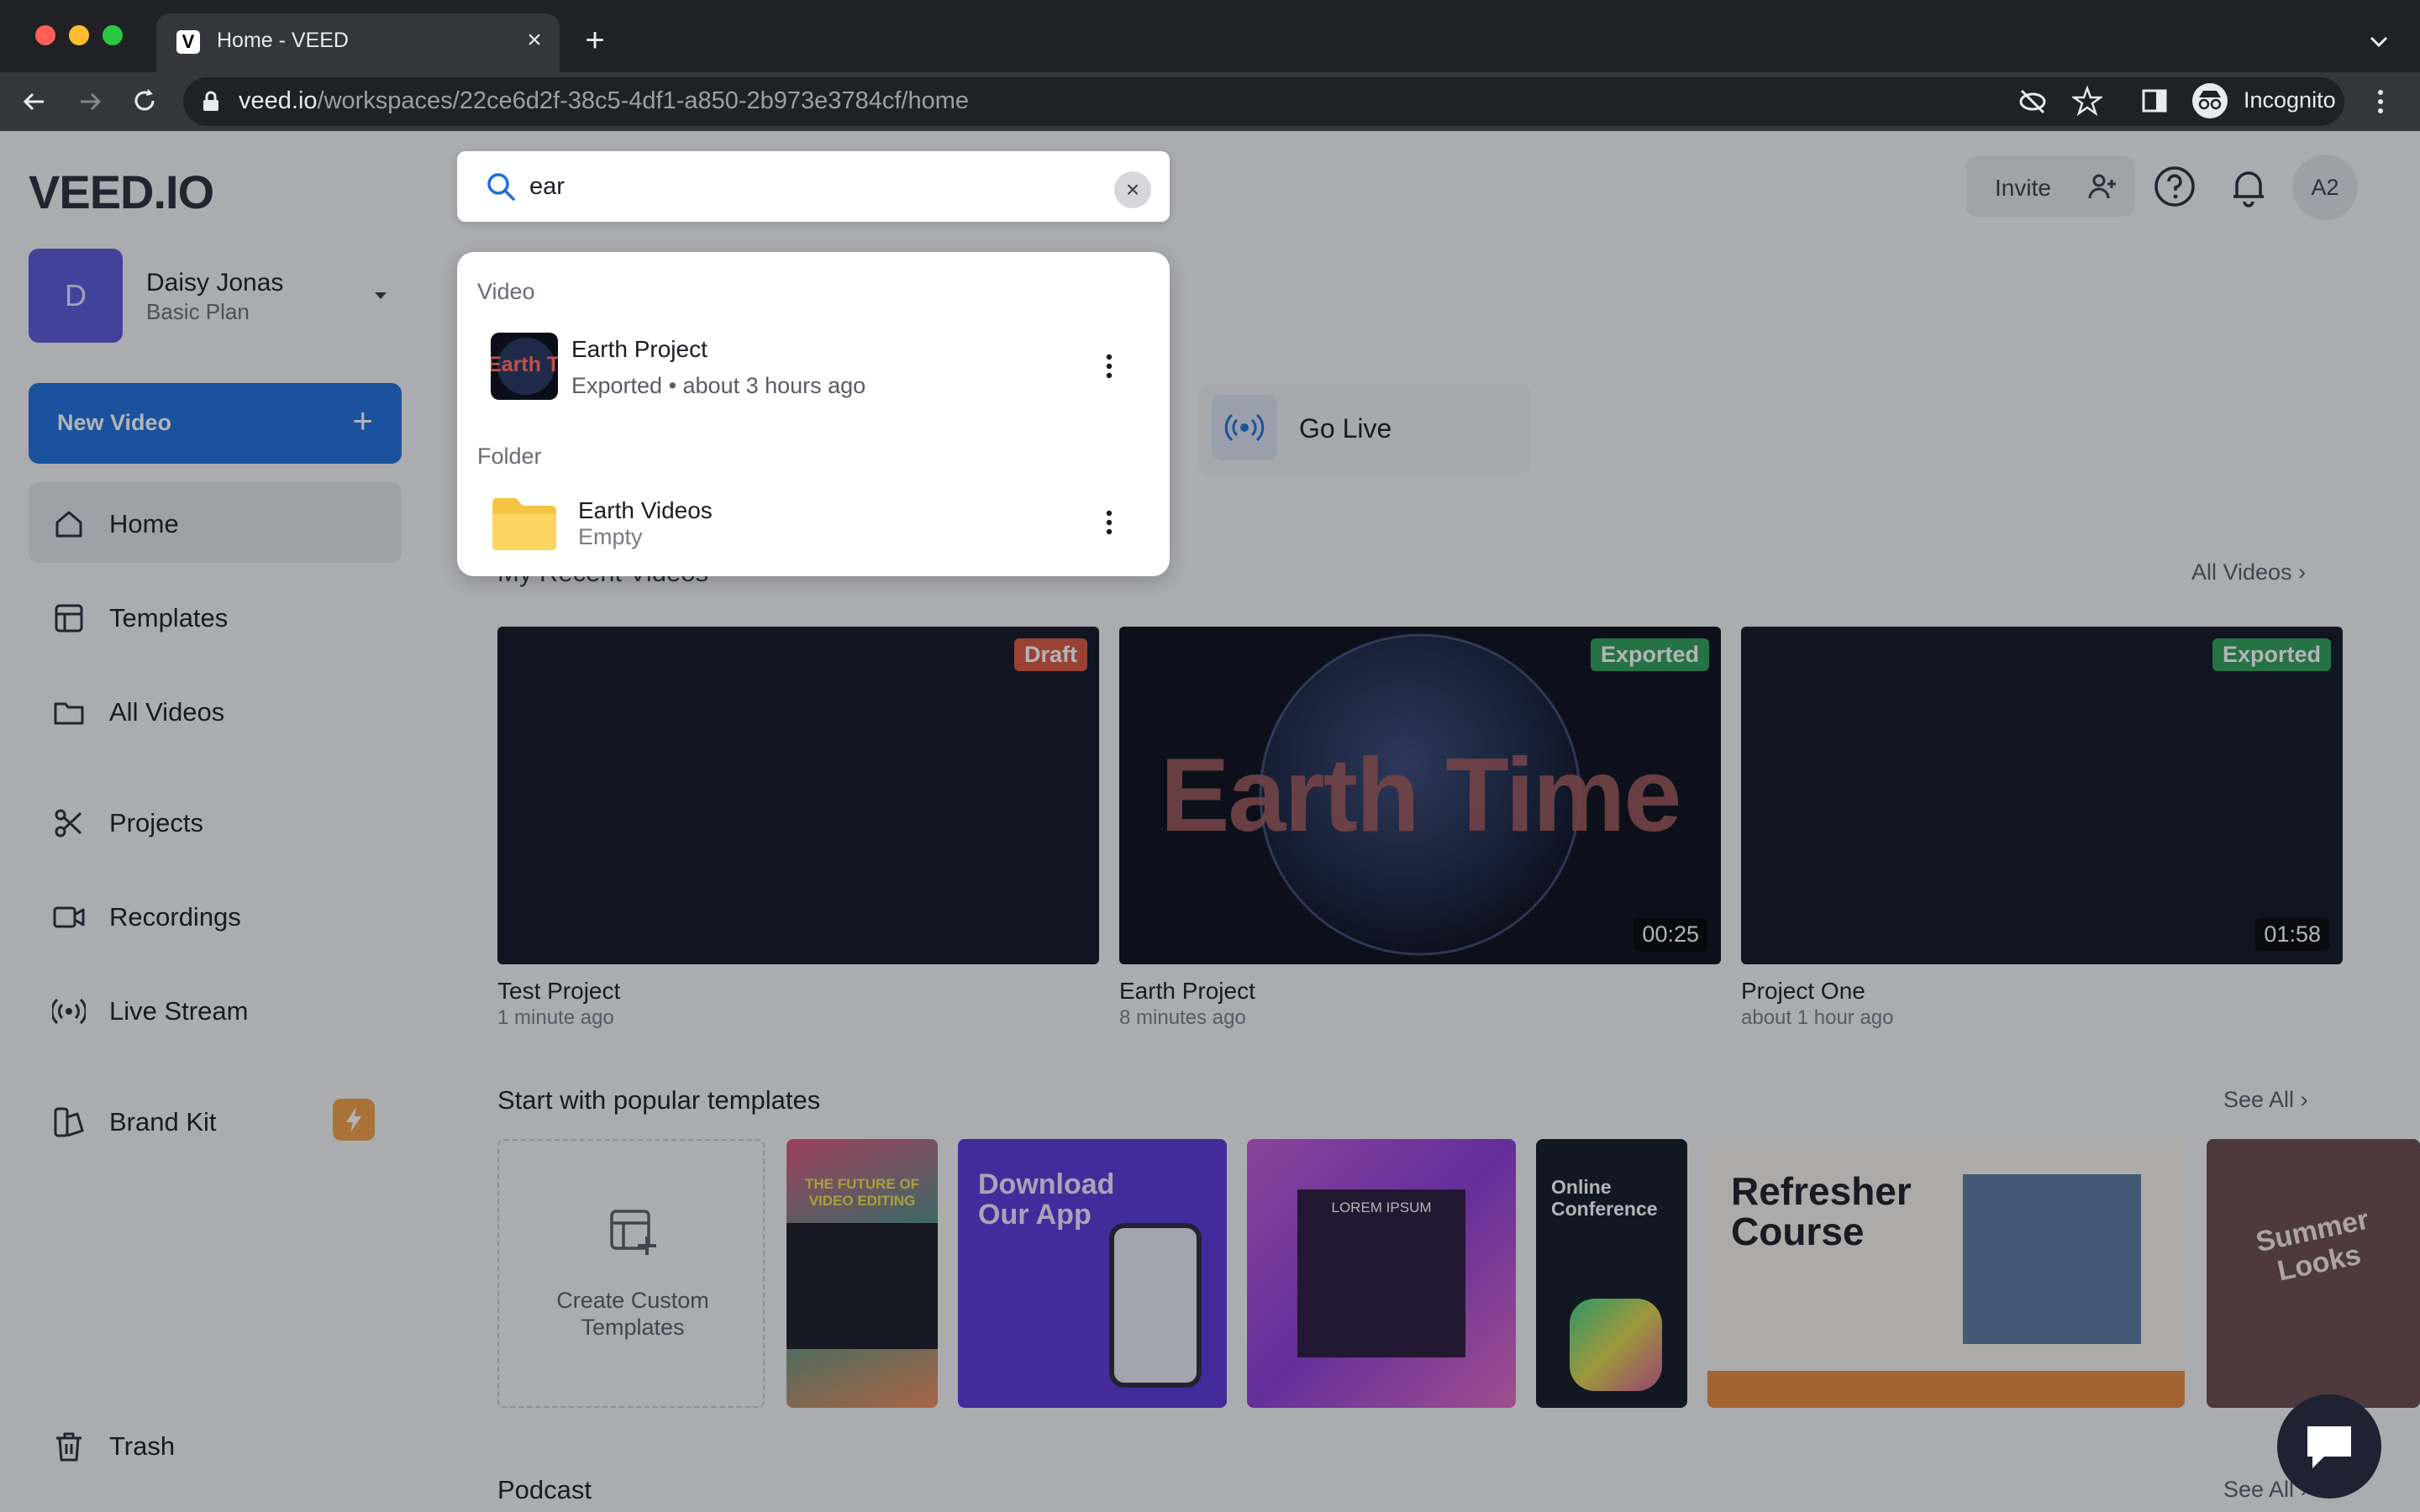 The height and width of the screenshot is (1512, 2420). What do you see at coordinates (815, 186) in the screenshot?
I see `search-input` at bounding box center [815, 186].